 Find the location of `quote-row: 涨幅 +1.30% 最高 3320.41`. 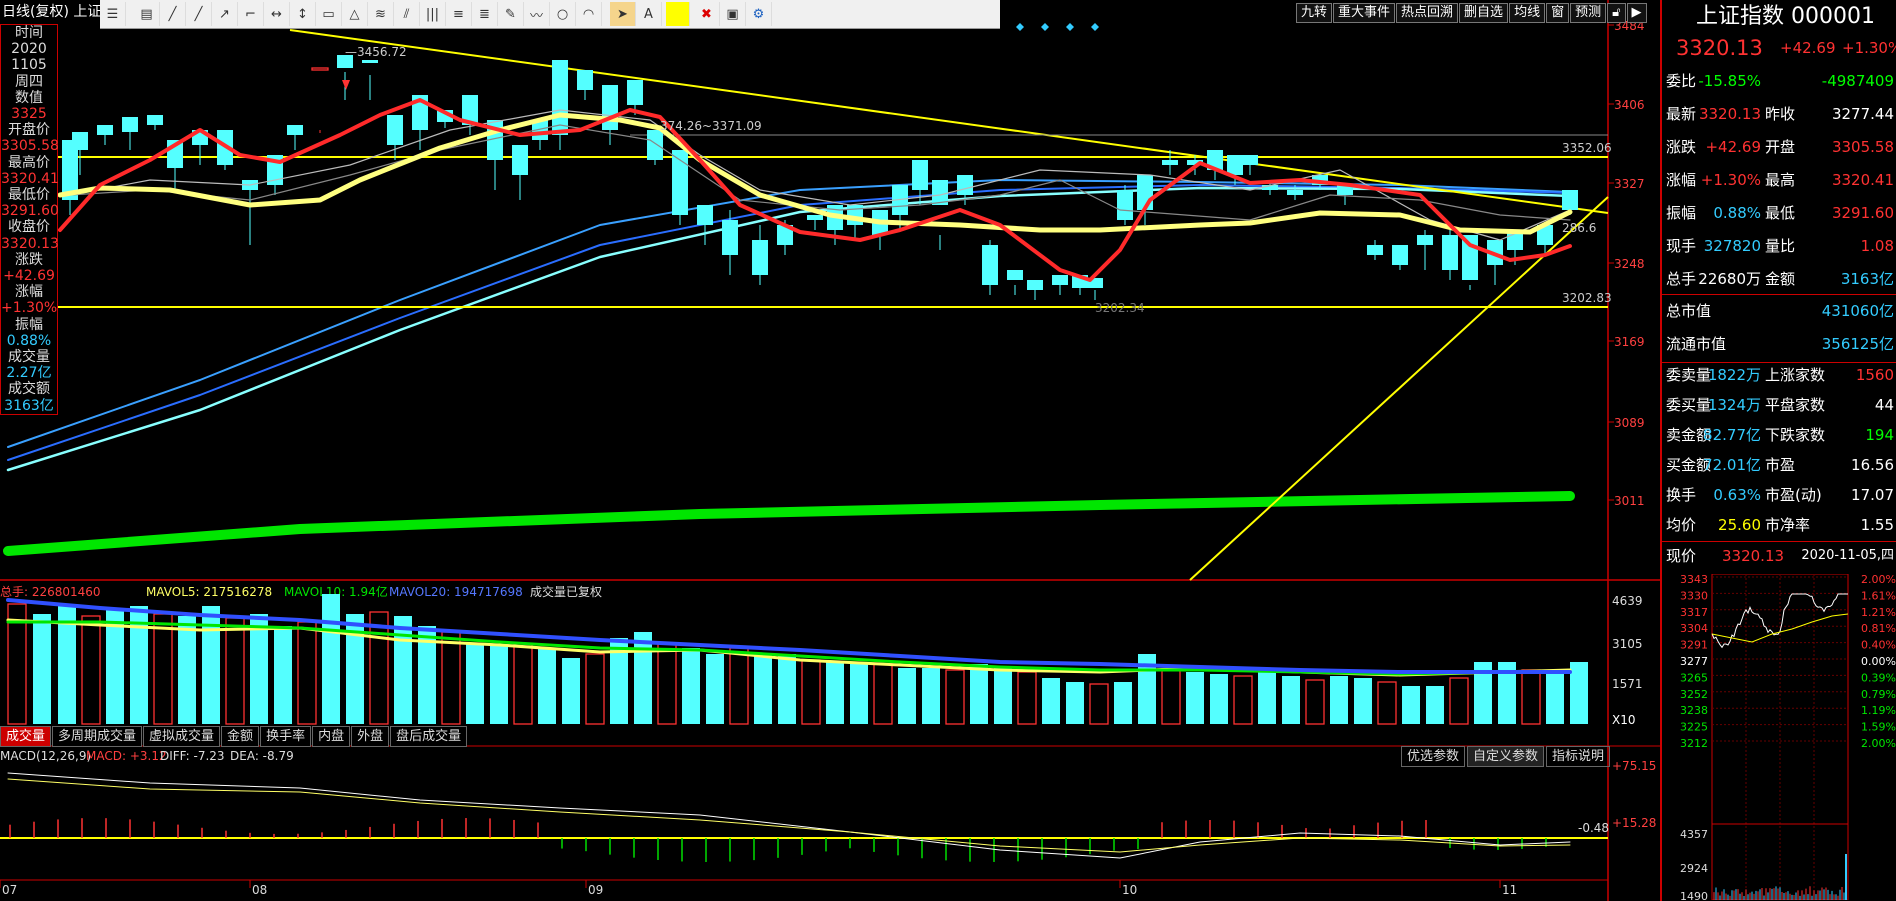

quote-row: 涨幅 +1.30% 最高 3320.41 is located at coordinates (1779, 180).